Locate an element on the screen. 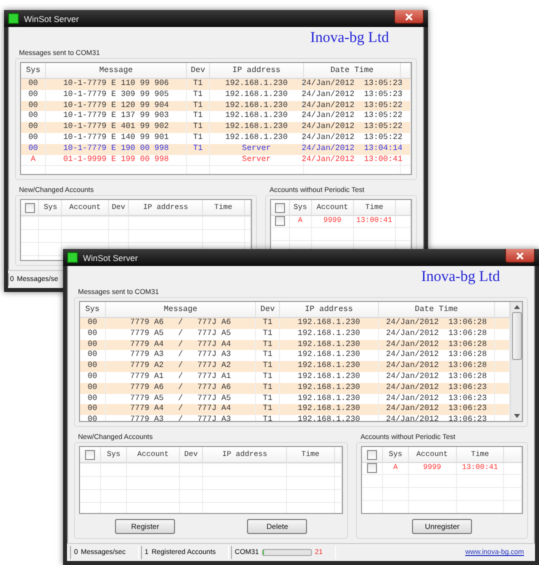  table-cell: 7779 A3 / 777J A3 is located at coordinates (181, 418).